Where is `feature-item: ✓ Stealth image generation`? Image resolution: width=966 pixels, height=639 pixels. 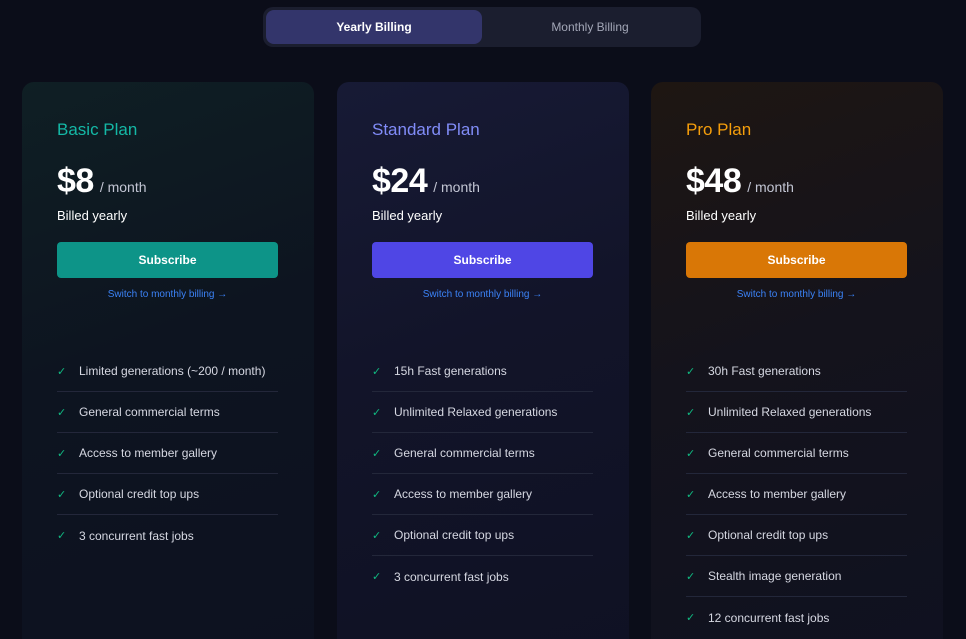 feature-item: ✓ Stealth image generation is located at coordinates (796, 576).